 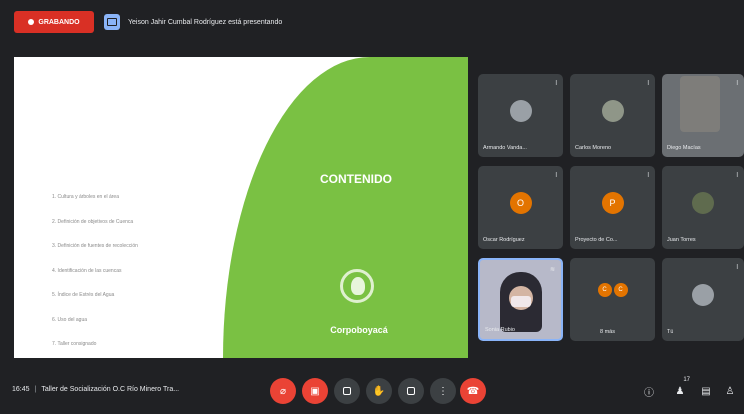 I want to click on speaking-icon: ≋, so click(x=552, y=270).